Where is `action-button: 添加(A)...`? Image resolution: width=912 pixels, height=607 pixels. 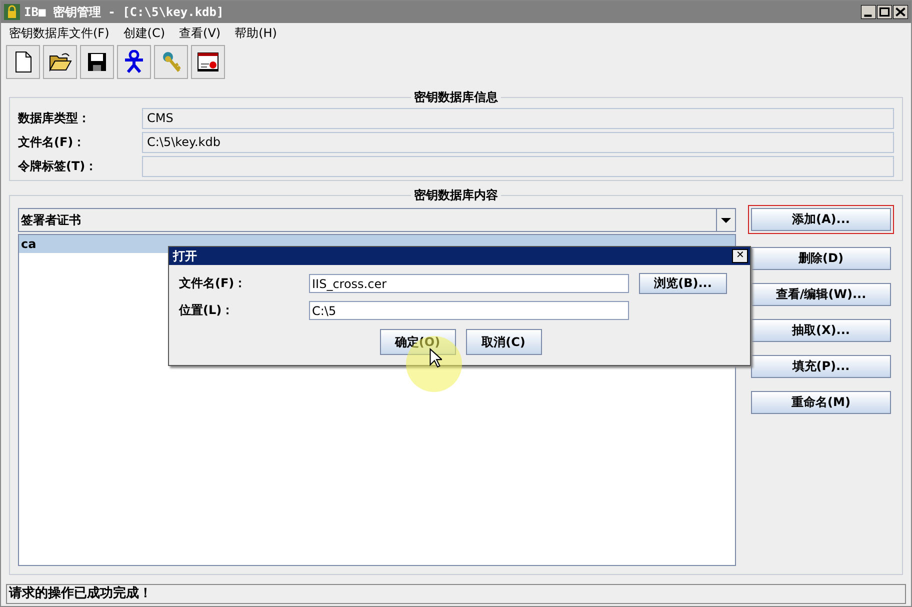 action-button: 添加(A)... is located at coordinates (821, 219).